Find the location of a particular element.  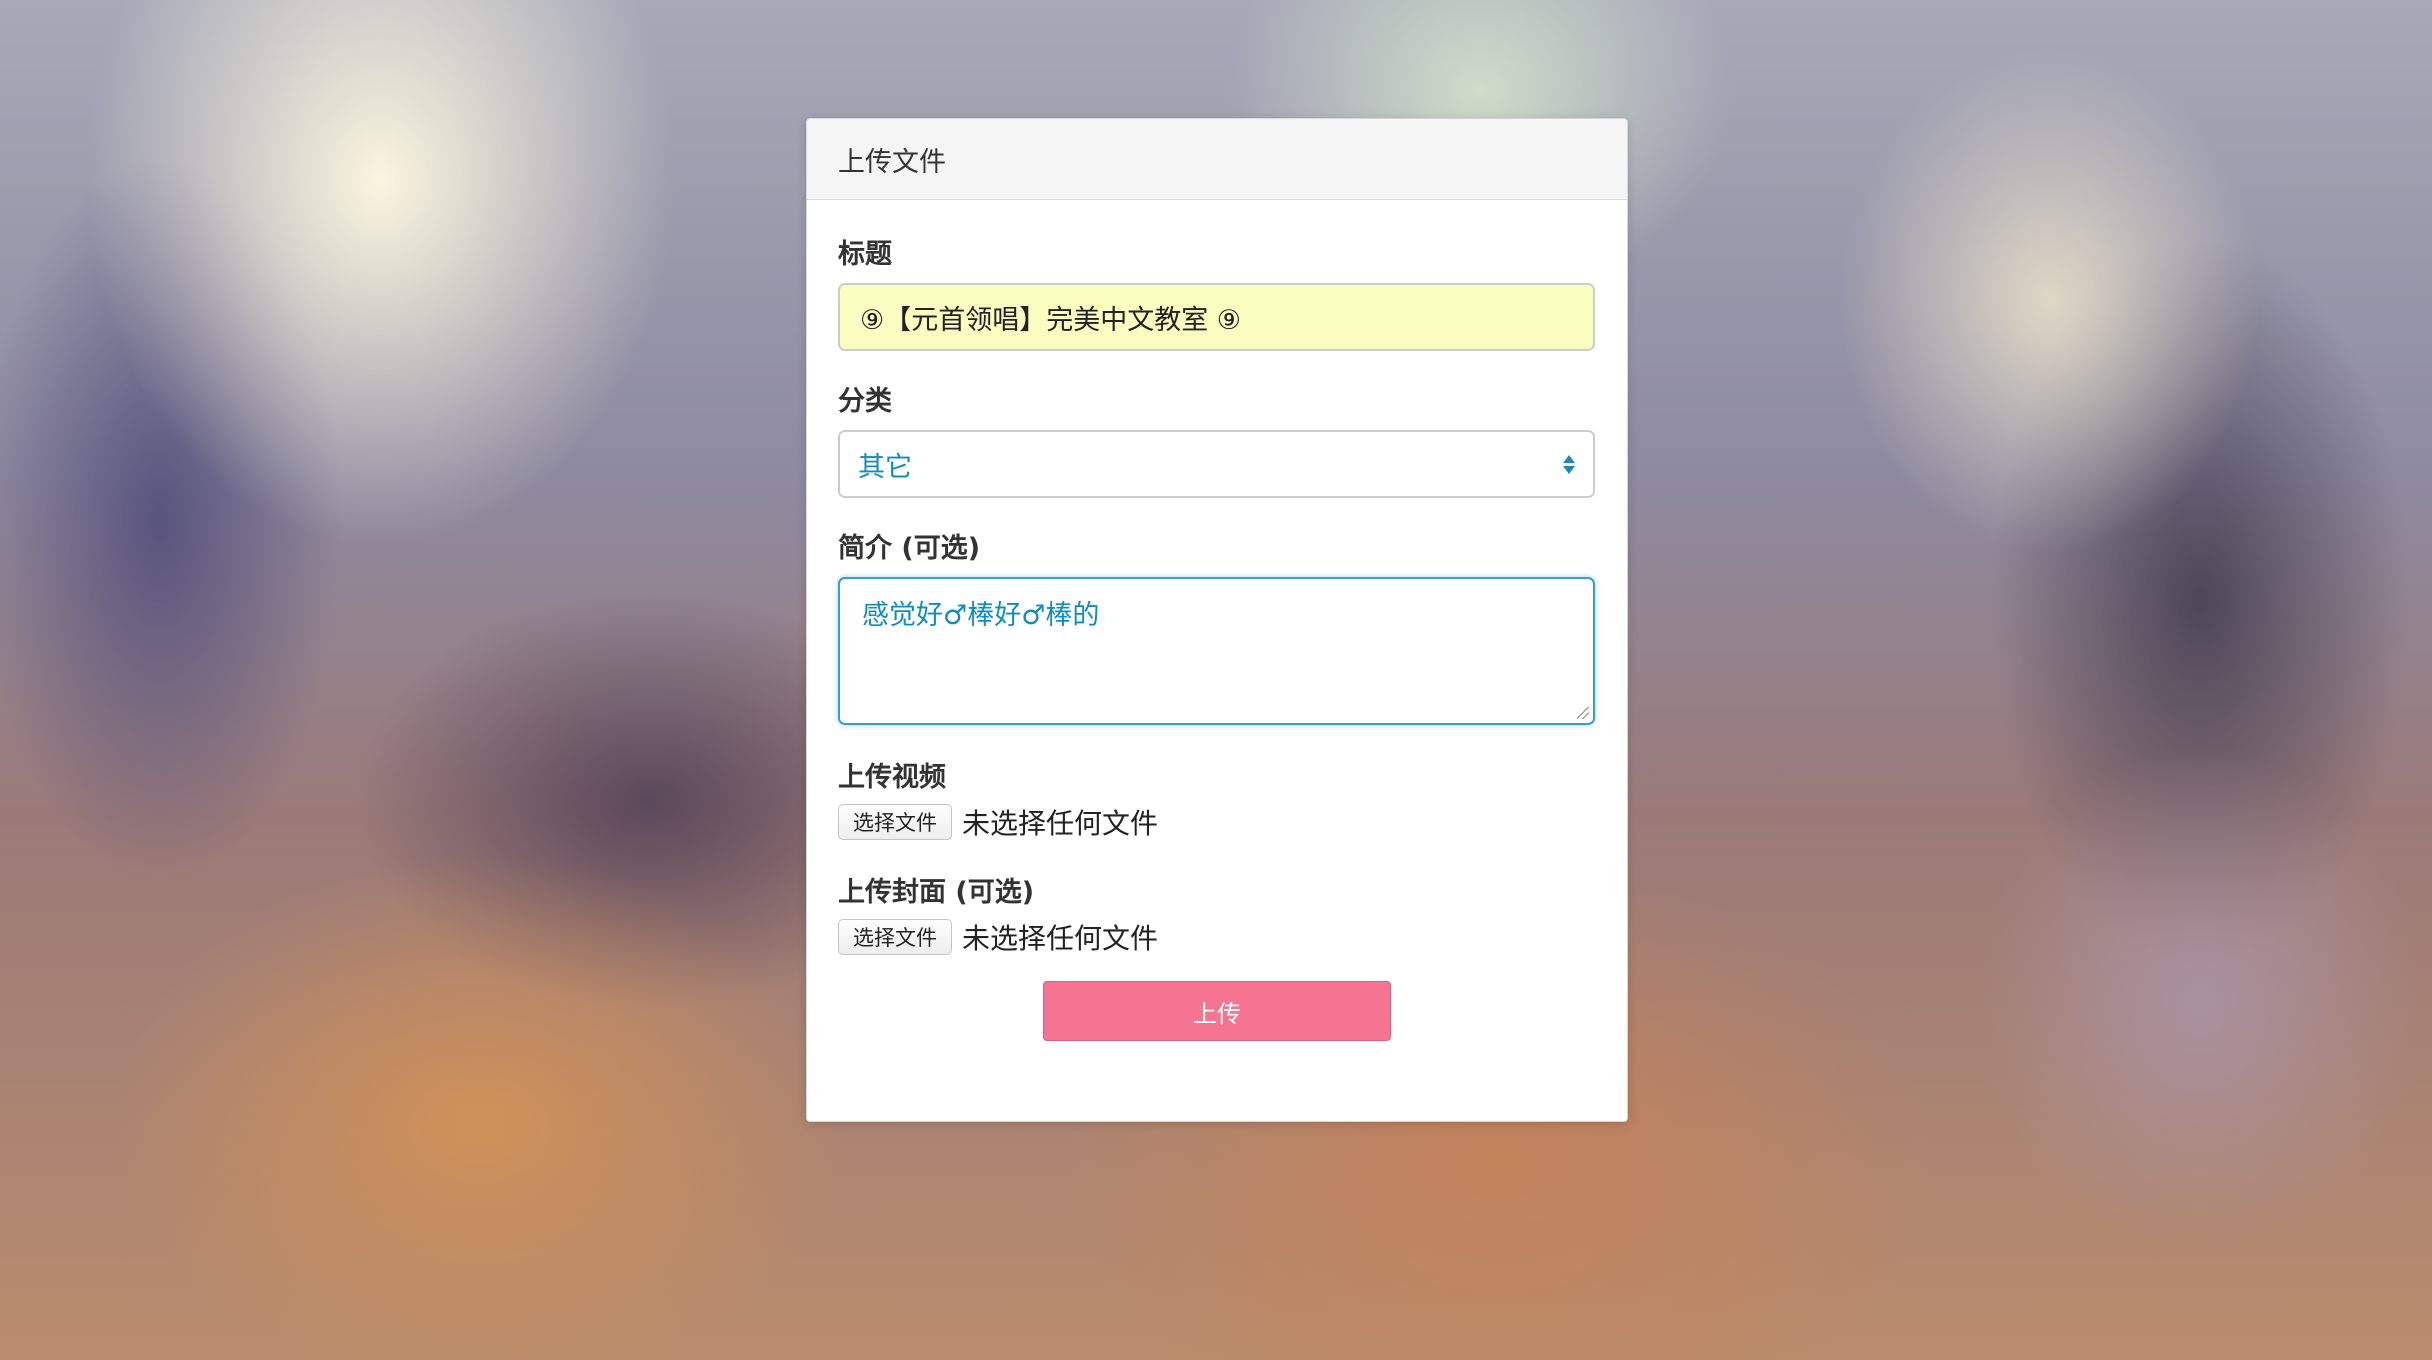

upload-submit-button: 上传 is located at coordinates (1217, 1011).